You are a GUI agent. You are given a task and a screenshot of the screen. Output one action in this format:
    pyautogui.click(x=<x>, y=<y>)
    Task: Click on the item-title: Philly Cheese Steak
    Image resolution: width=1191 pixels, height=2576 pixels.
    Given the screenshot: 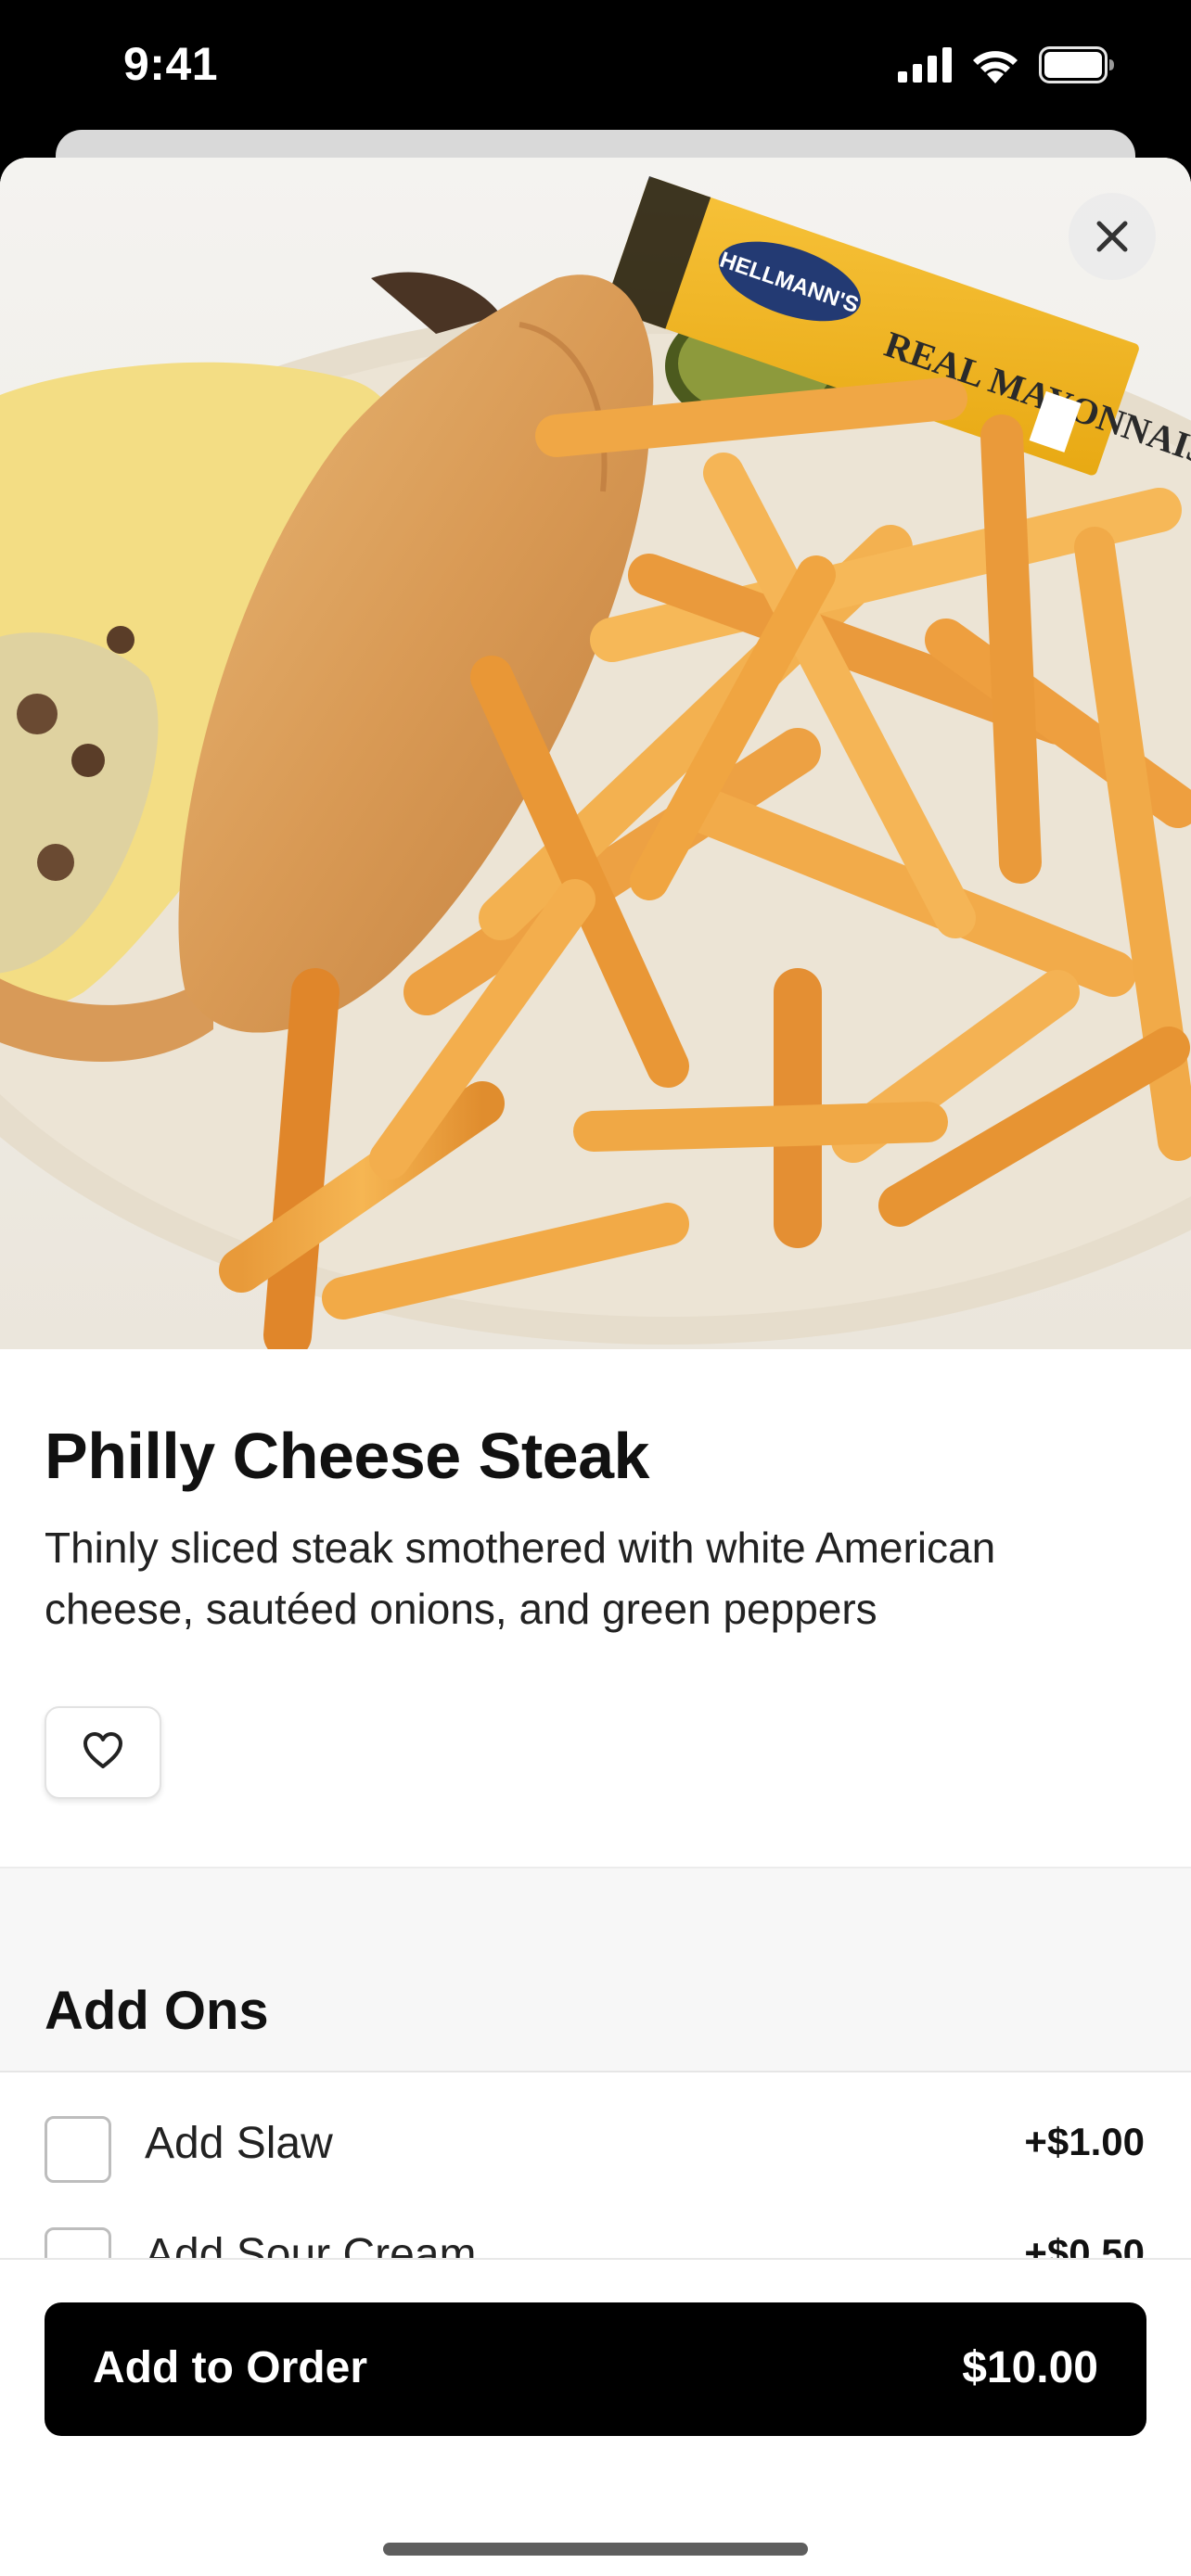 What is the action you would take?
    pyautogui.click(x=347, y=1456)
    